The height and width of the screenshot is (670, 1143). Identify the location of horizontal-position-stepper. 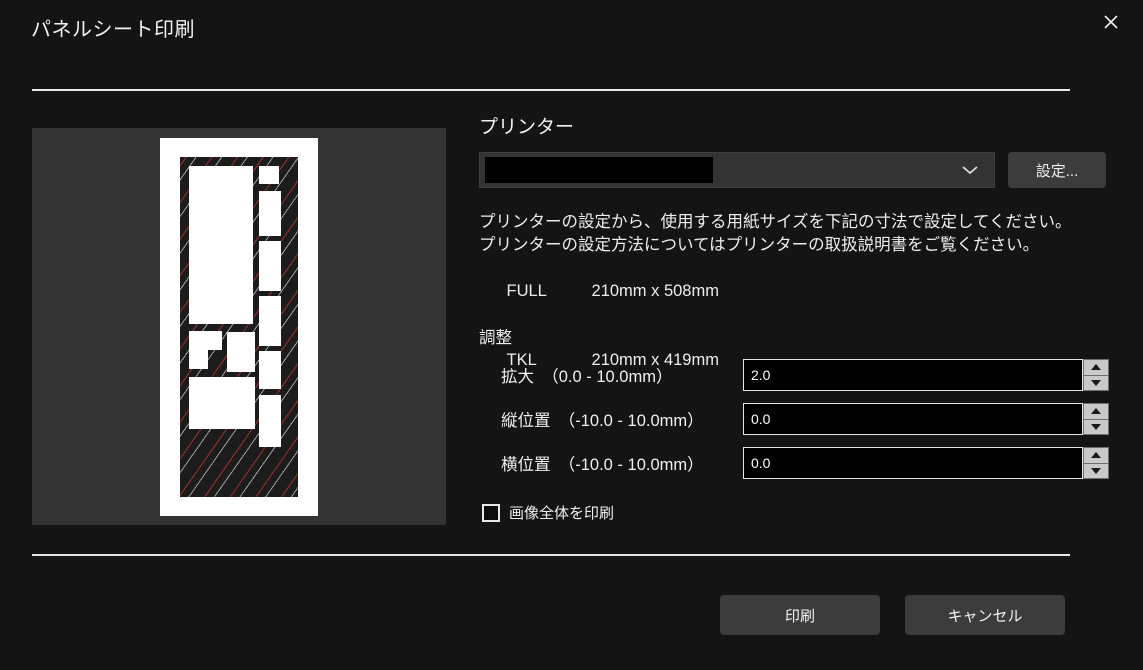
(1096, 463).